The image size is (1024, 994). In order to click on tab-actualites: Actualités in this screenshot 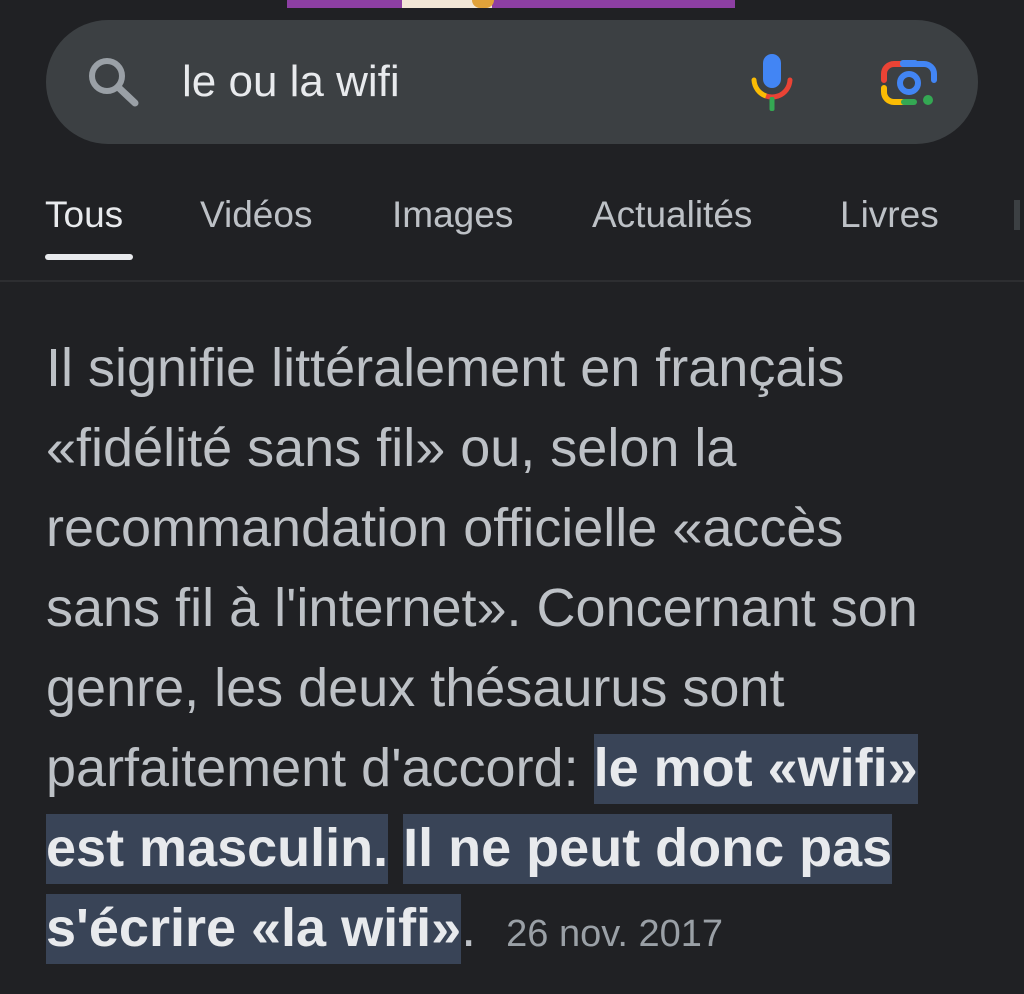, I will do `click(672, 215)`.